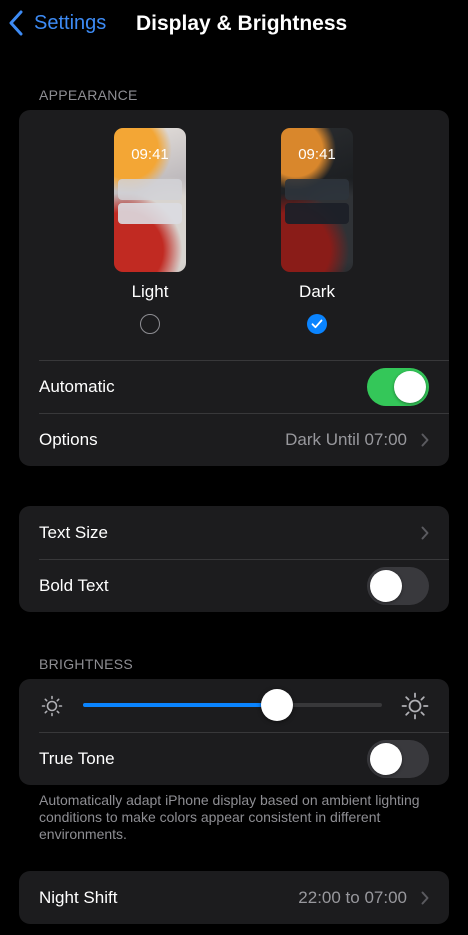 The width and height of the screenshot is (468, 935). I want to click on dark-preview-time: 09:41, so click(317, 154).